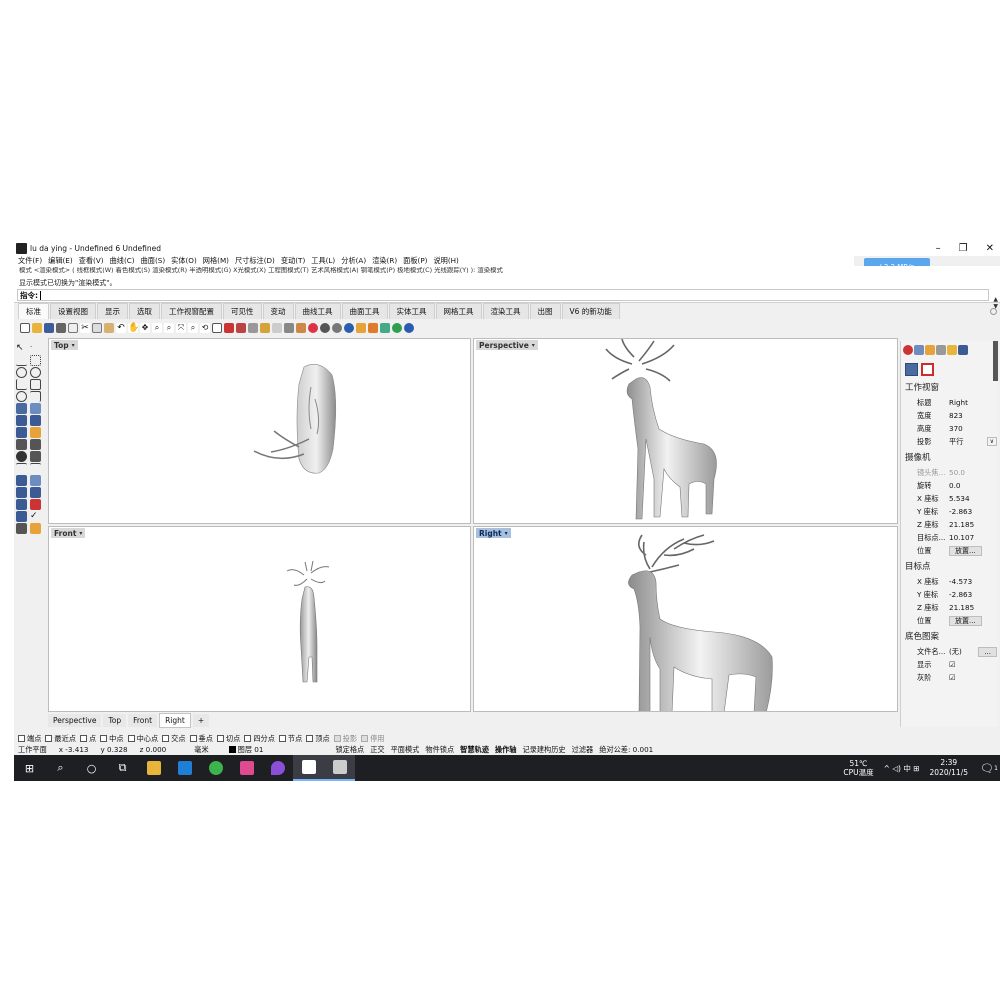  Describe the element at coordinates (255, 261) in the screenshot. I see `menu-dimension: 尺寸标注(D)` at that location.